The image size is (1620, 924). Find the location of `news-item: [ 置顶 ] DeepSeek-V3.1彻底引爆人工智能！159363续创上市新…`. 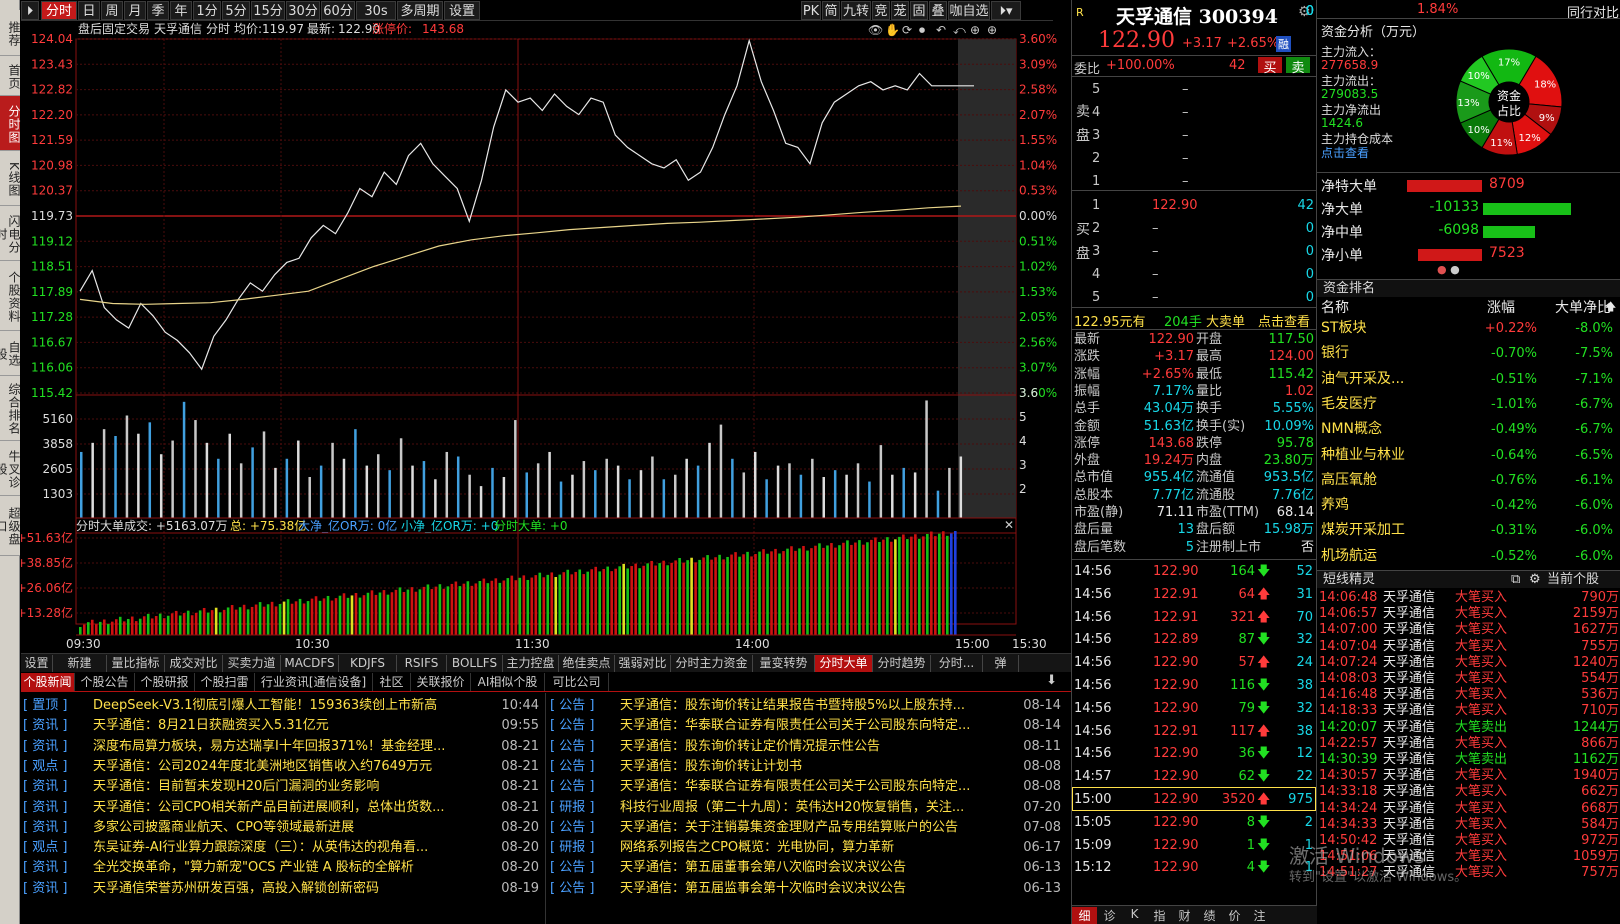

news-item: [ 置顶 ] DeepSeek-V3.1彻底引爆人工智能！159363续创上市新… is located at coordinates (283, 706).